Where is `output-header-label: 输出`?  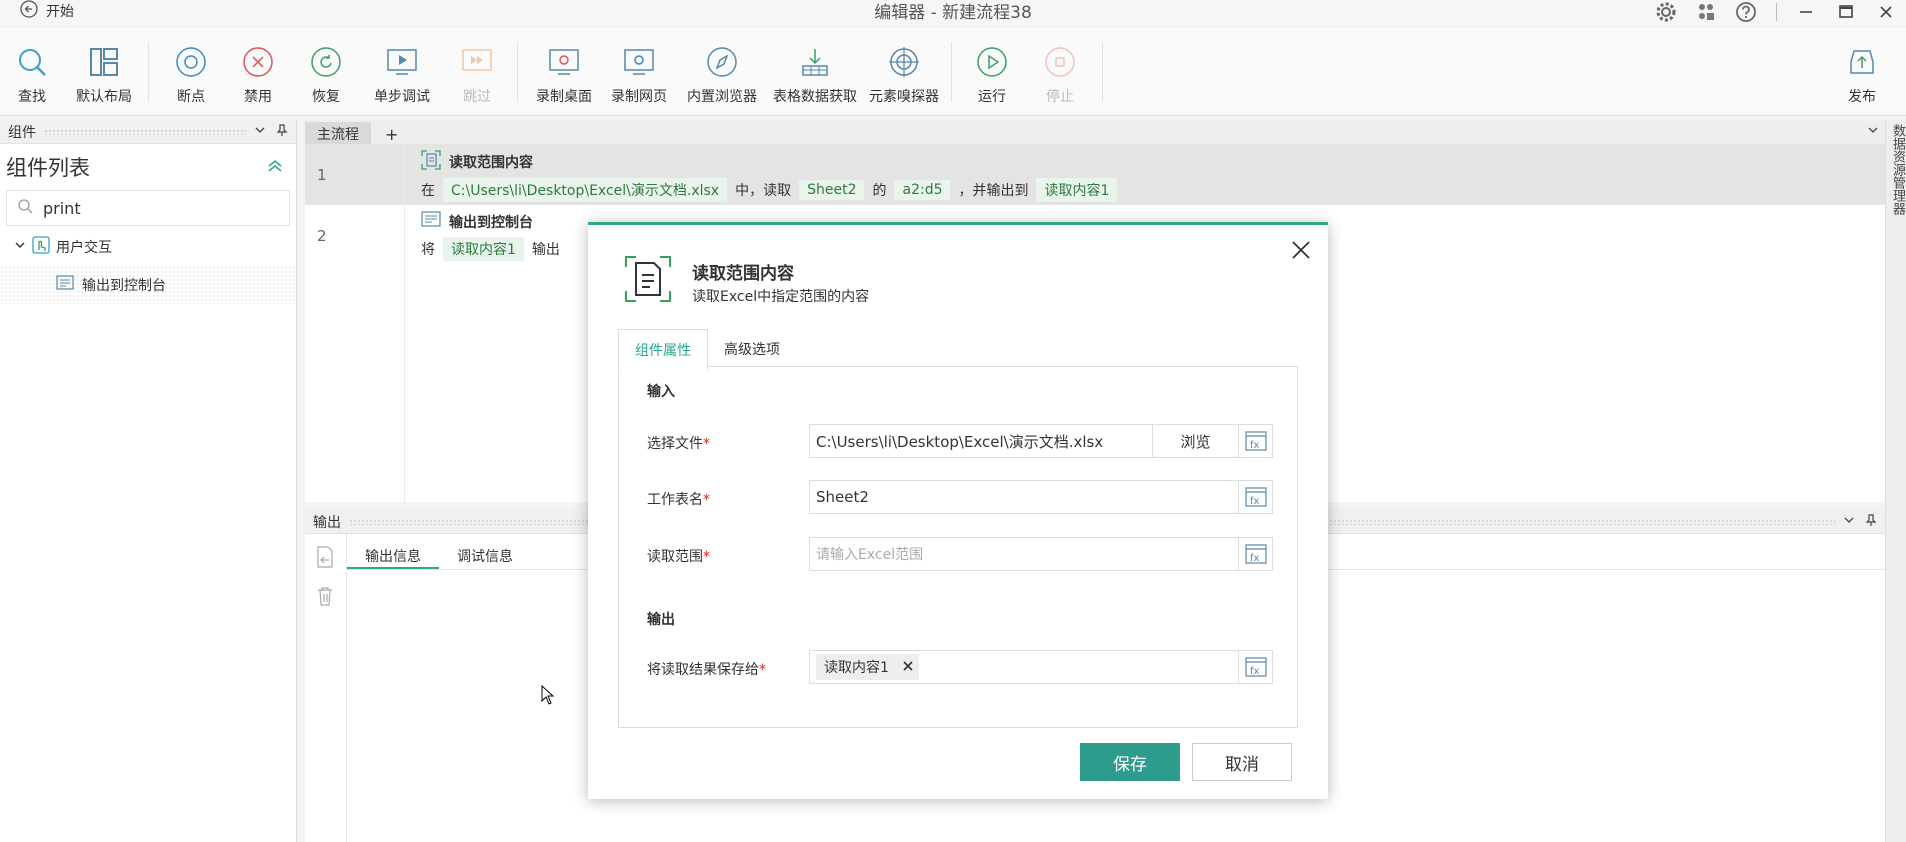 output-header-label: 输出 is located at coordinates (327, 522).